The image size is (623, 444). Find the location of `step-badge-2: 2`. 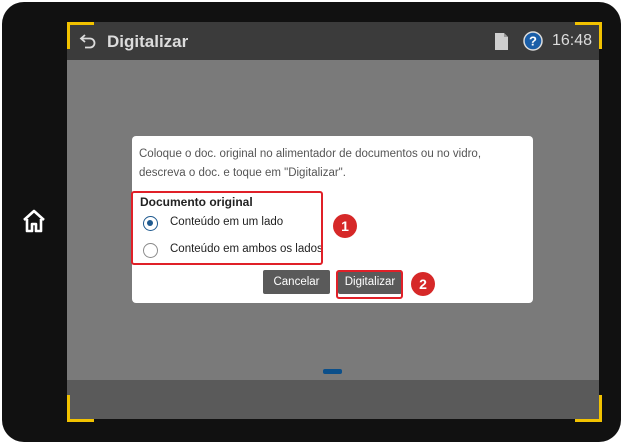

step-badge-2: 2 is located at coordinates (423, 284).